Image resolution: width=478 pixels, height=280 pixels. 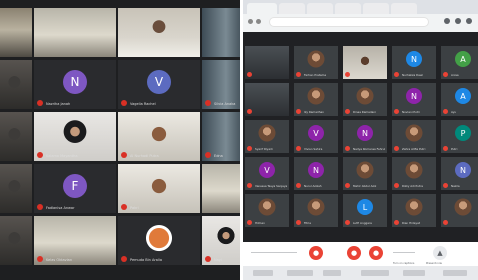 What do you see at coordinates (159, 136) in the screenshot?
I see `participant-tile: Al Nurhadi Putra` at bounding box center [159, 136].